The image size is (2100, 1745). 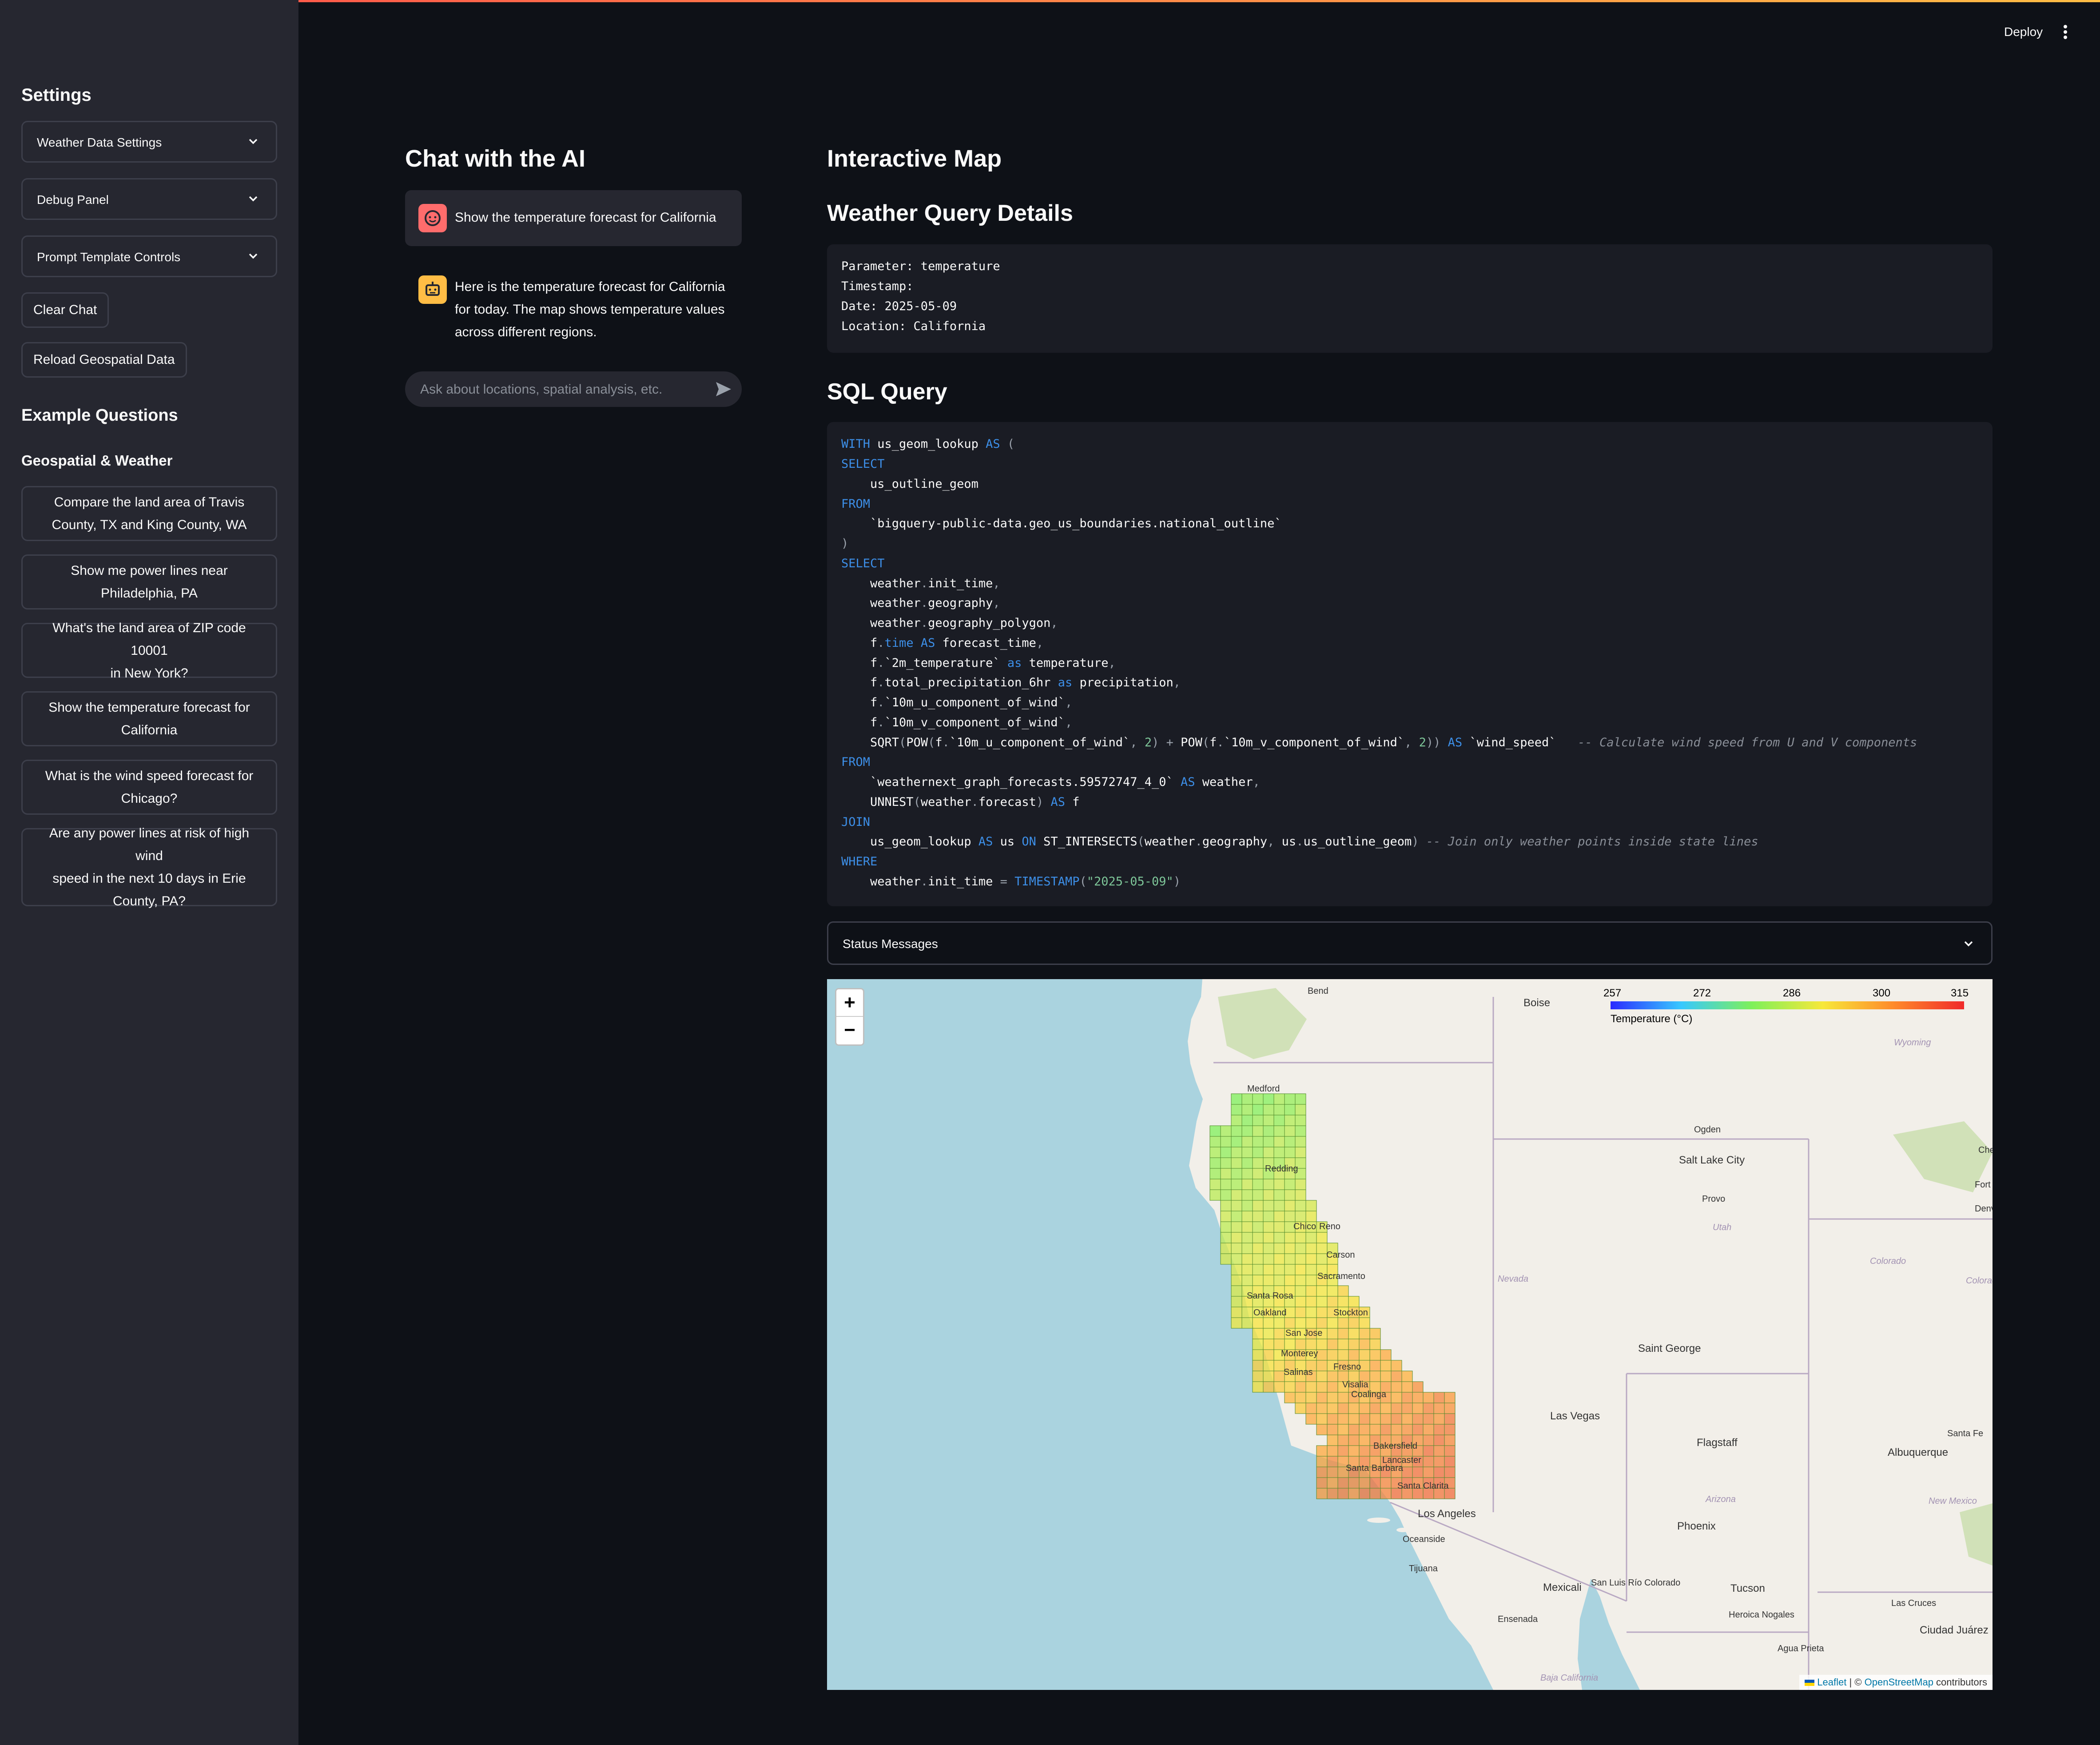 What do you see at coordinates (65, 310) in the screenshot?
I see `clear-chat-button: Clear Chat` at bounding box center [65, 310].